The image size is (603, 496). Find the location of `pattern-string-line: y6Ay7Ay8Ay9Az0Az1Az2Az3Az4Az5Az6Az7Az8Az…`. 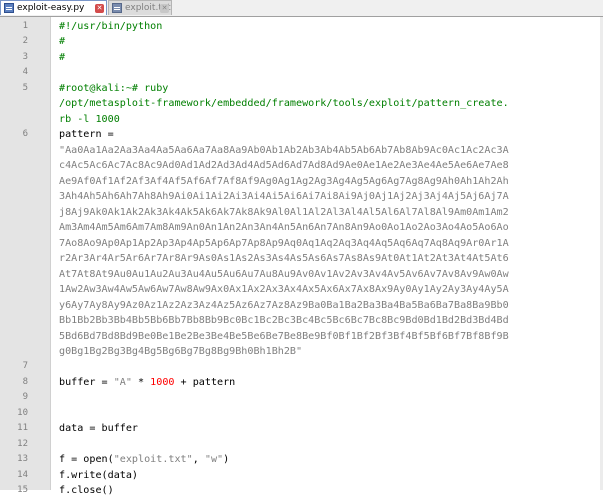

pattern-string-line: y6Ay7Ay8Ay9Az0Az1Az2Az3Az4Az5Az6Az7Az8Az… is located at coordinates (284, 305).